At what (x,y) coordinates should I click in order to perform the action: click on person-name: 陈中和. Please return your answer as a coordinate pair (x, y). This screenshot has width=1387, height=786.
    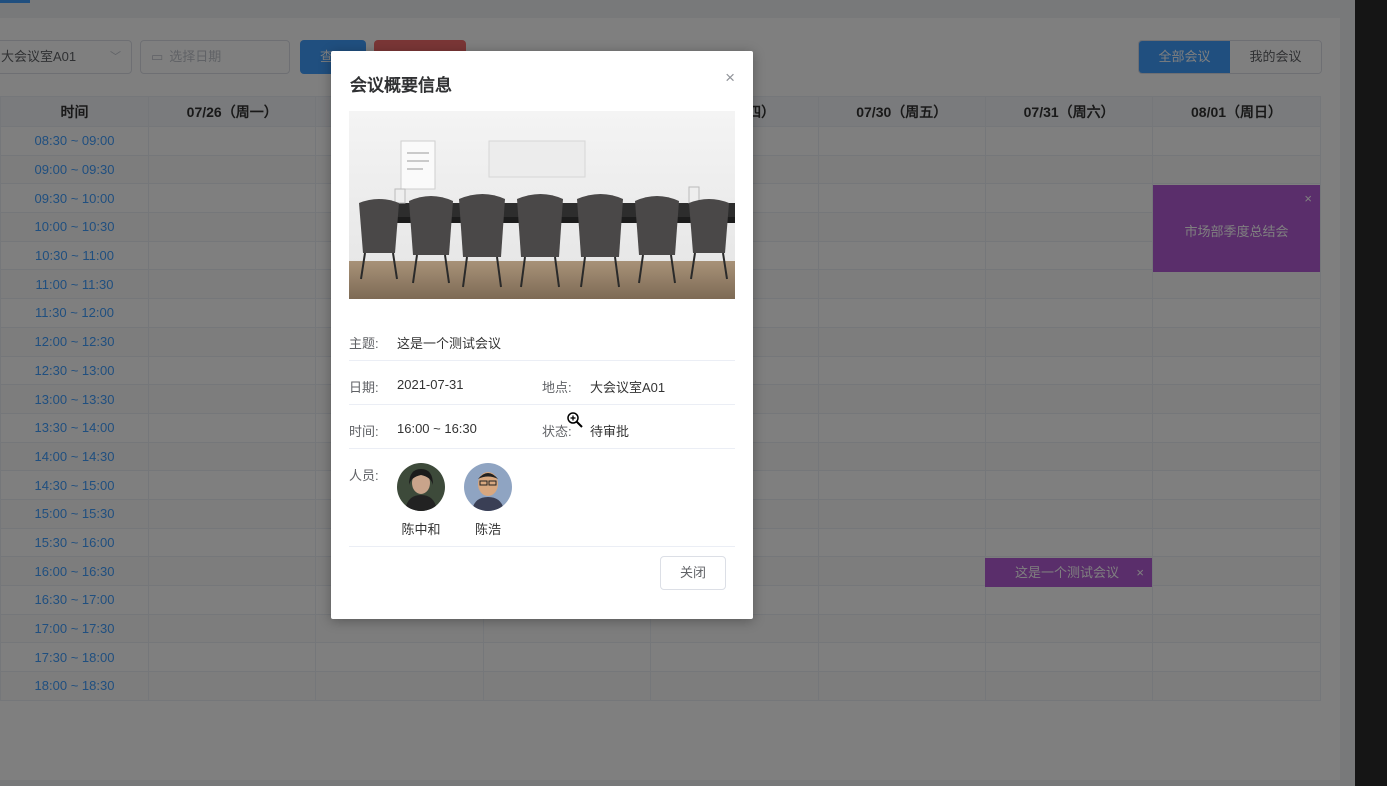
    Looking at the image, I should click on (421, 529).